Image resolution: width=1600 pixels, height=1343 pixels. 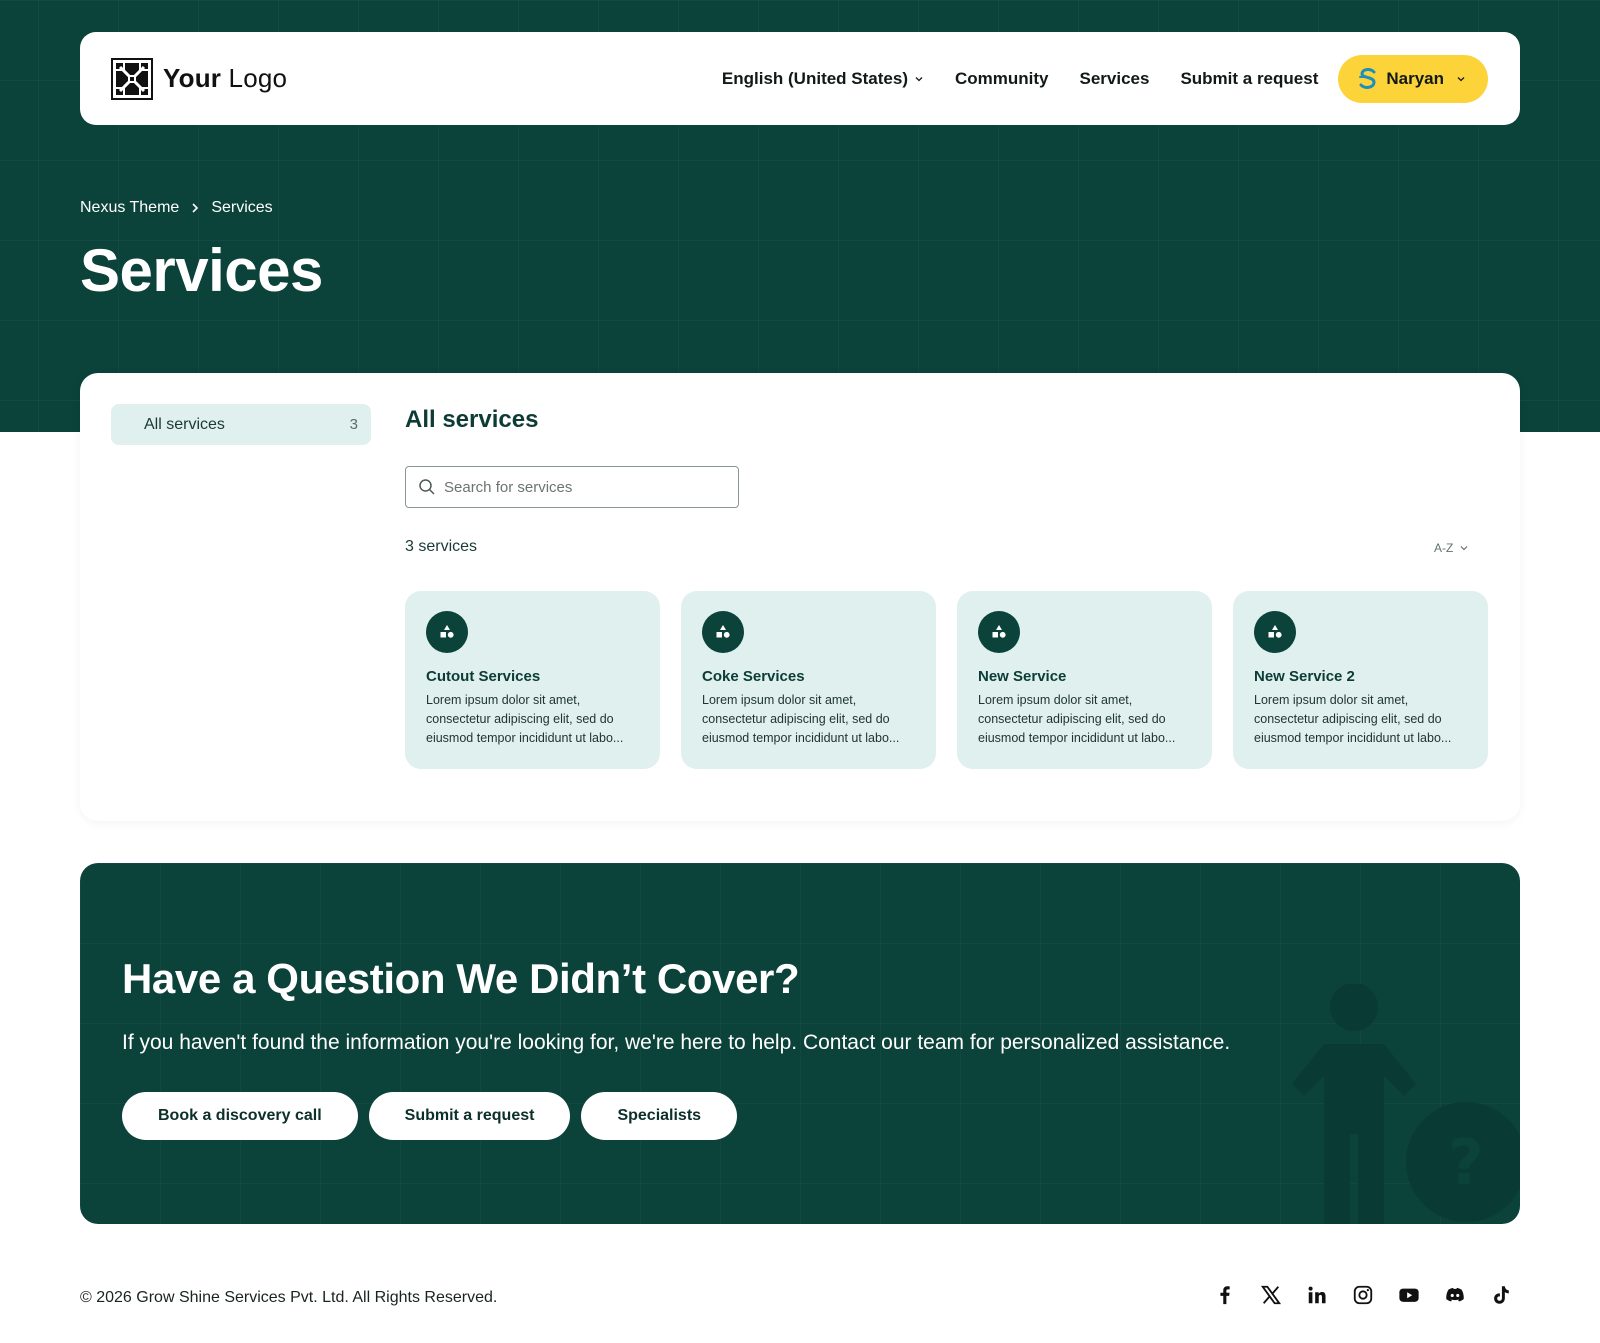 I want to click on sort-dropdown: A-Z, so click(x=1451, y=548).